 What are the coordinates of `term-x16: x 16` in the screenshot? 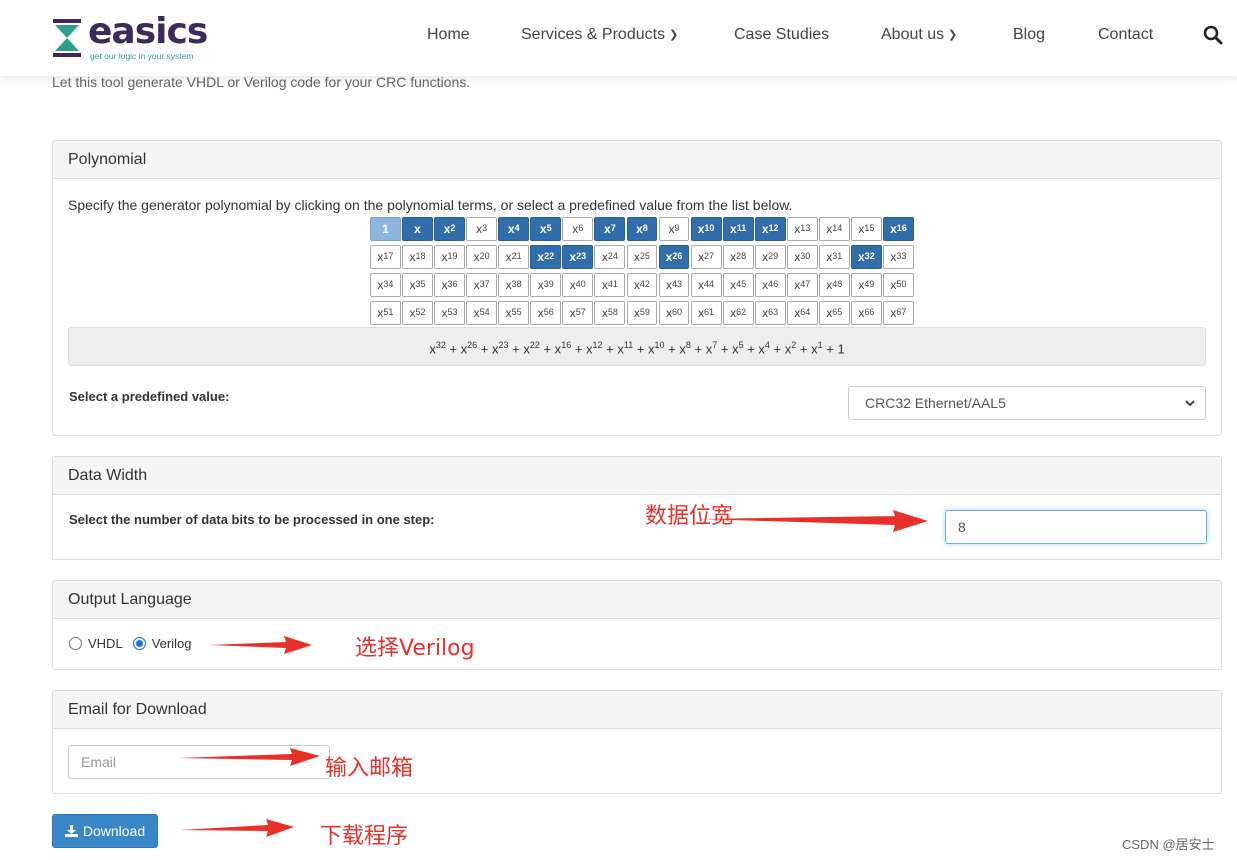 It's located at (898, 229).